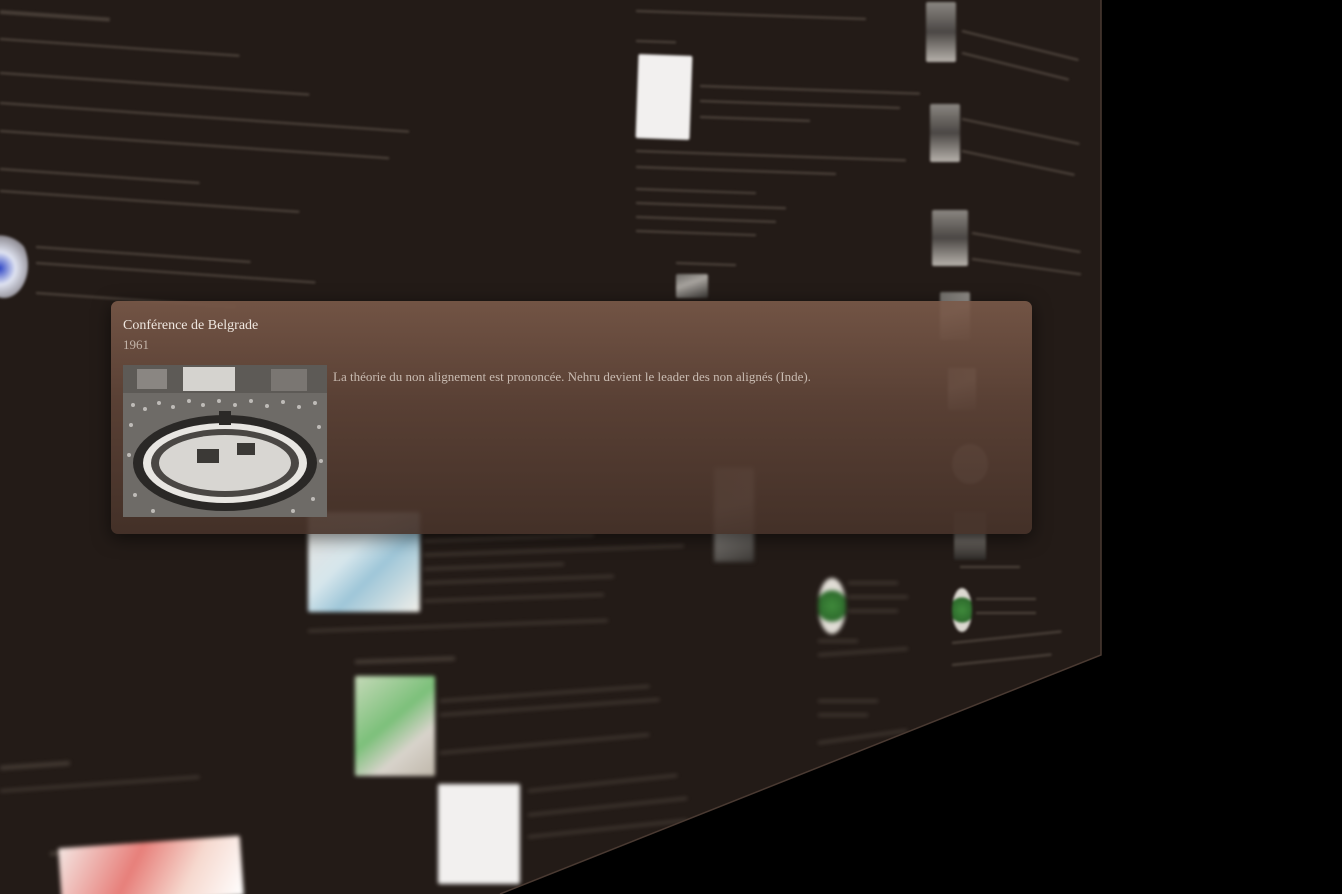 The width and height of the screenshot is (1342, 894). Describe the element at coordinates (151, 864) in the screenshot. I see `image-thumbnail-icon` at that location.